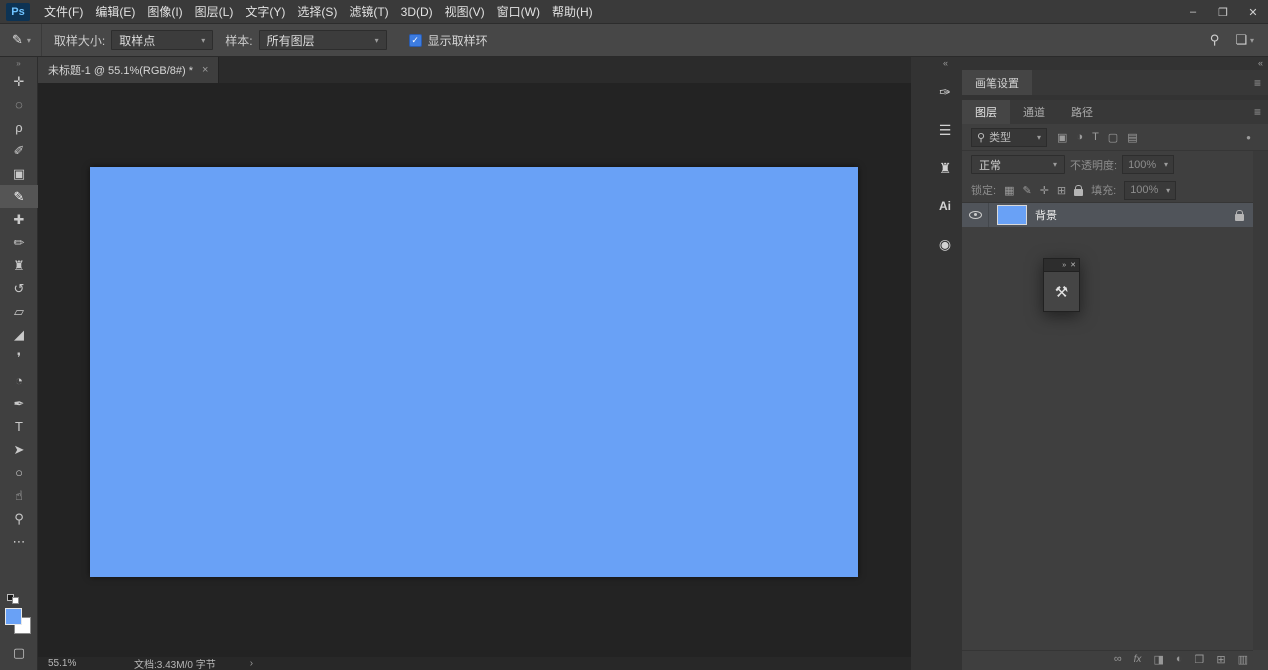  What do you see at coordinates (1251, 40) in the screenshot?
I see `chevron-down-icon: ▾` at bounding box center [1251, 40].